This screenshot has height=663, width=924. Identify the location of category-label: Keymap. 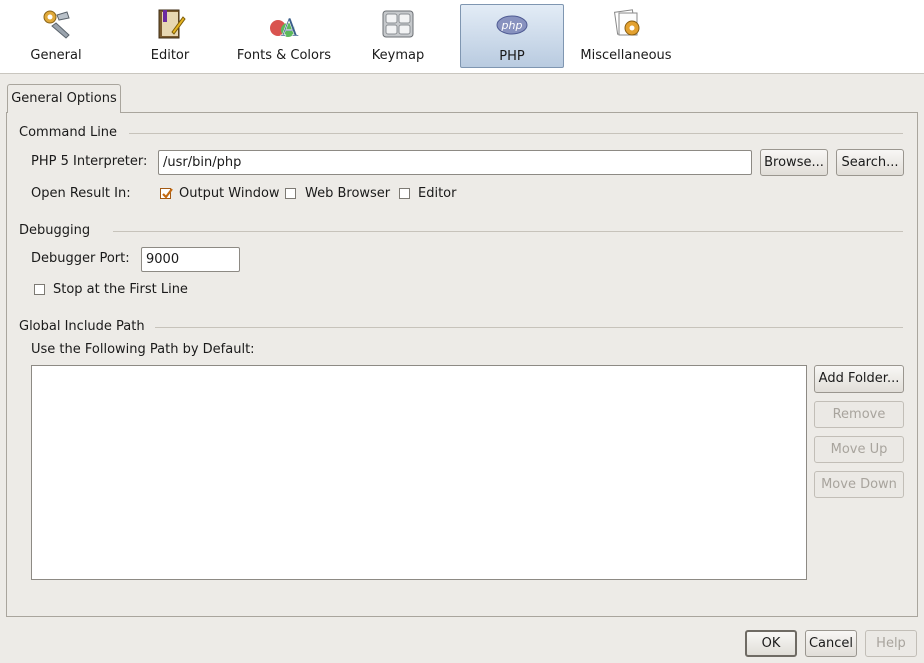
(398, 55).